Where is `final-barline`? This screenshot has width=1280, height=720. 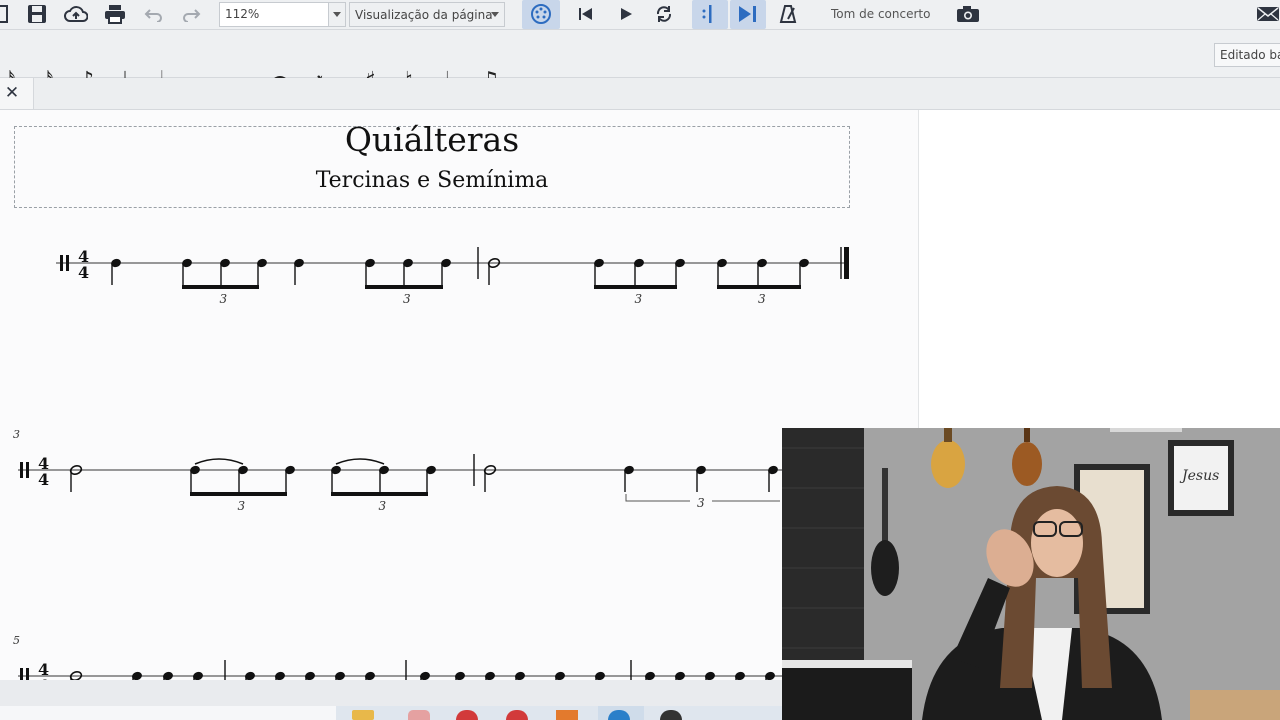 final-barline is located at coordinates (846, 263).